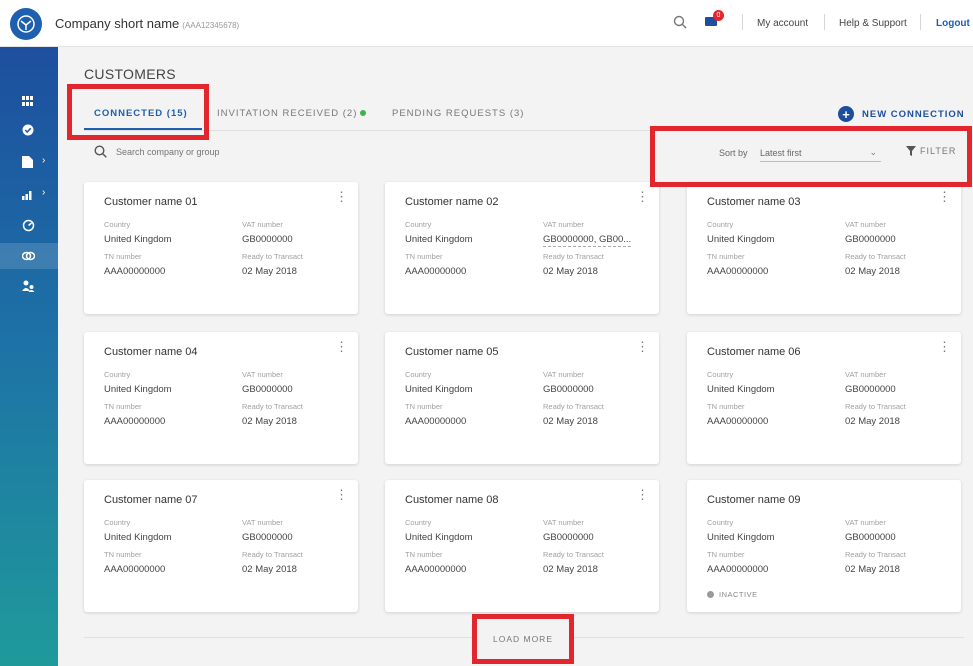  What do you see at coordinates (710, 594) in the screenshot?
I see `status-dot` at bounding box center [710, 594].